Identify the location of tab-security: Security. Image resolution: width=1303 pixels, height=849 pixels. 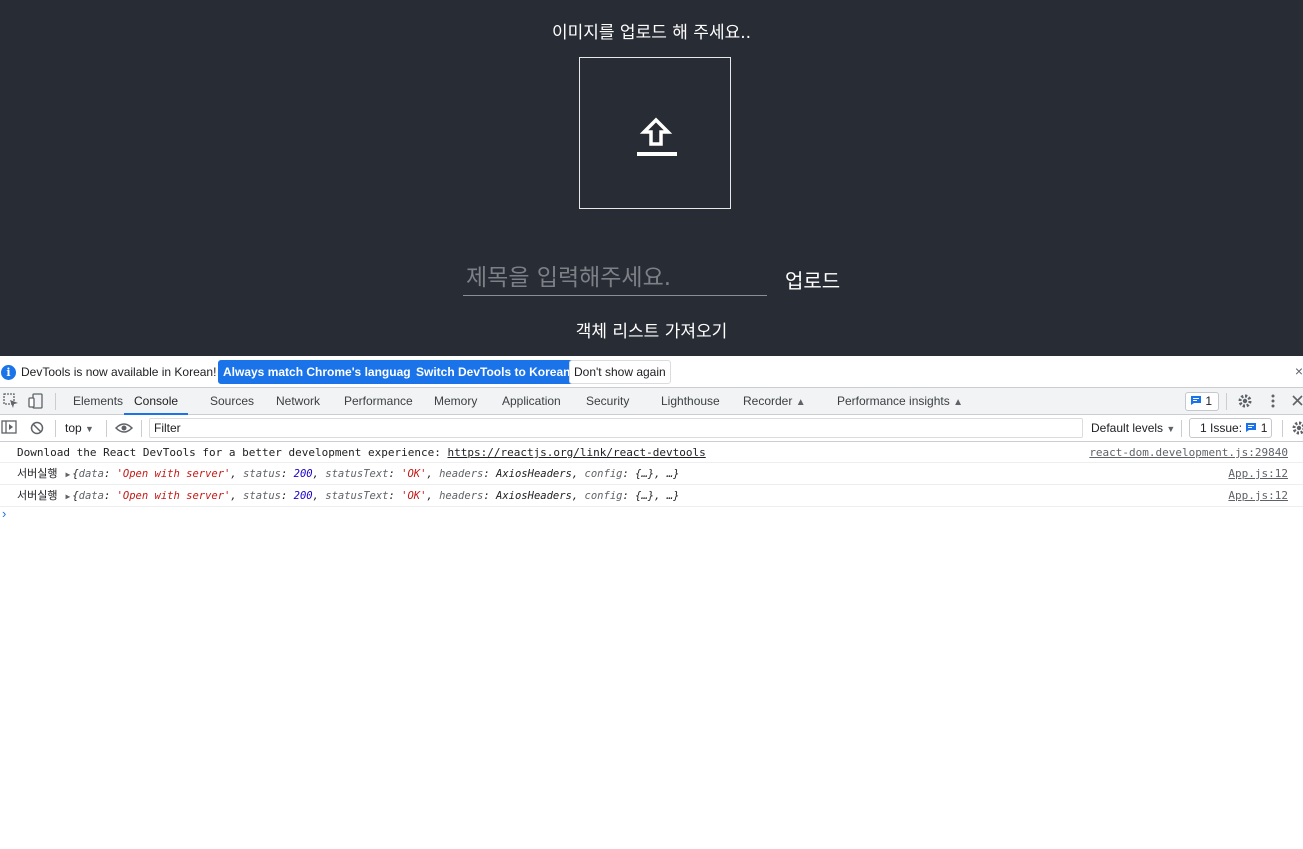
(607, 401).